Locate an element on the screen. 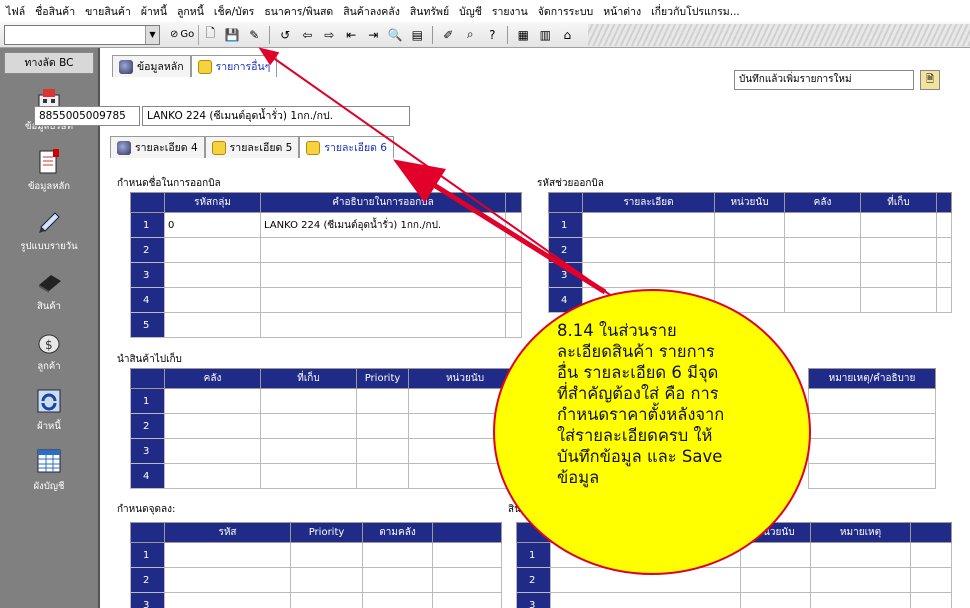  calculator-icon: ▦ is located at coordinates (523, 35).